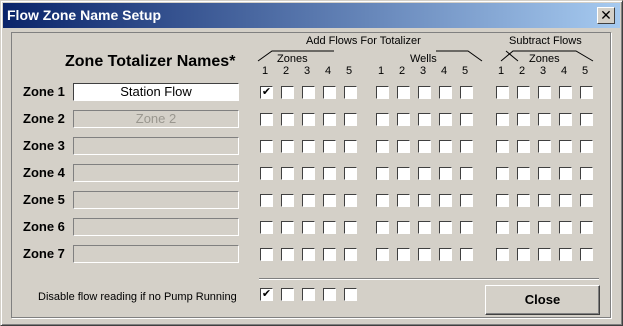 This screenshot has height=326, width=623. I want to click on zone-name-input: Station Flow, so click(156, 92).